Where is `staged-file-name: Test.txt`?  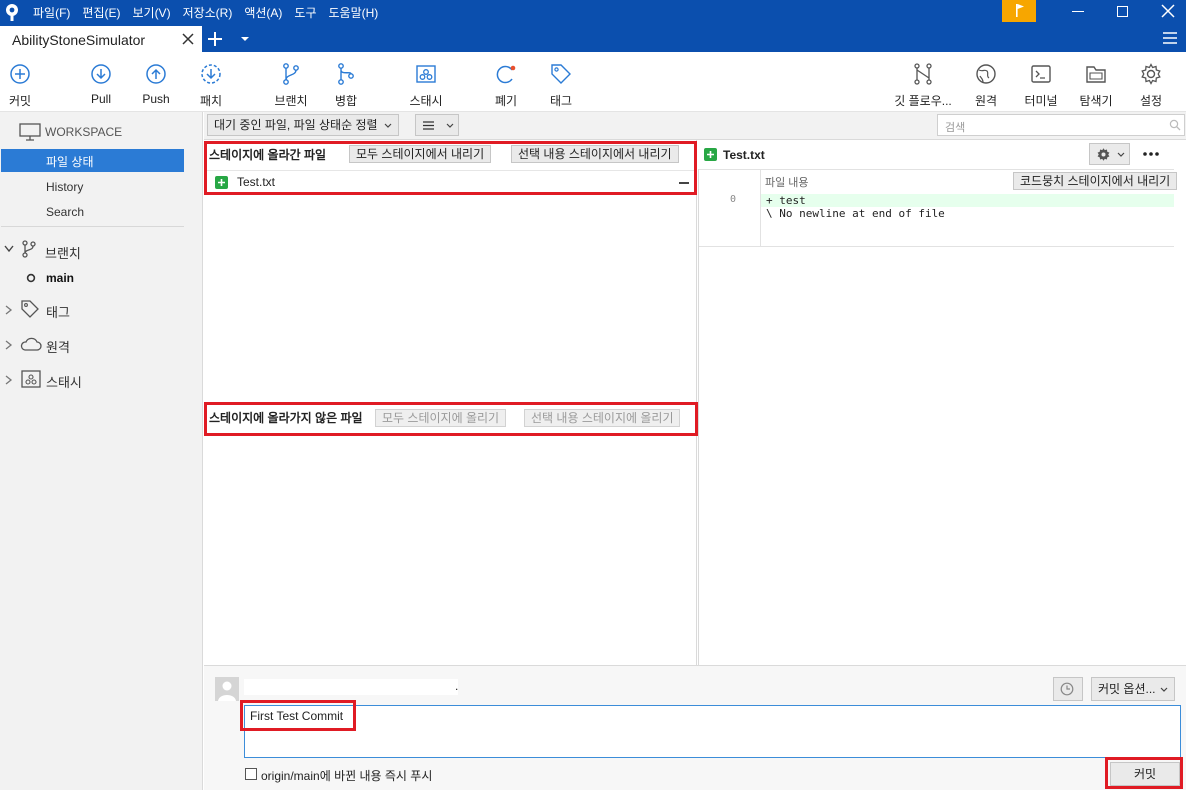 staged-file-name: Test.txt is located at coordinates (256, 182).